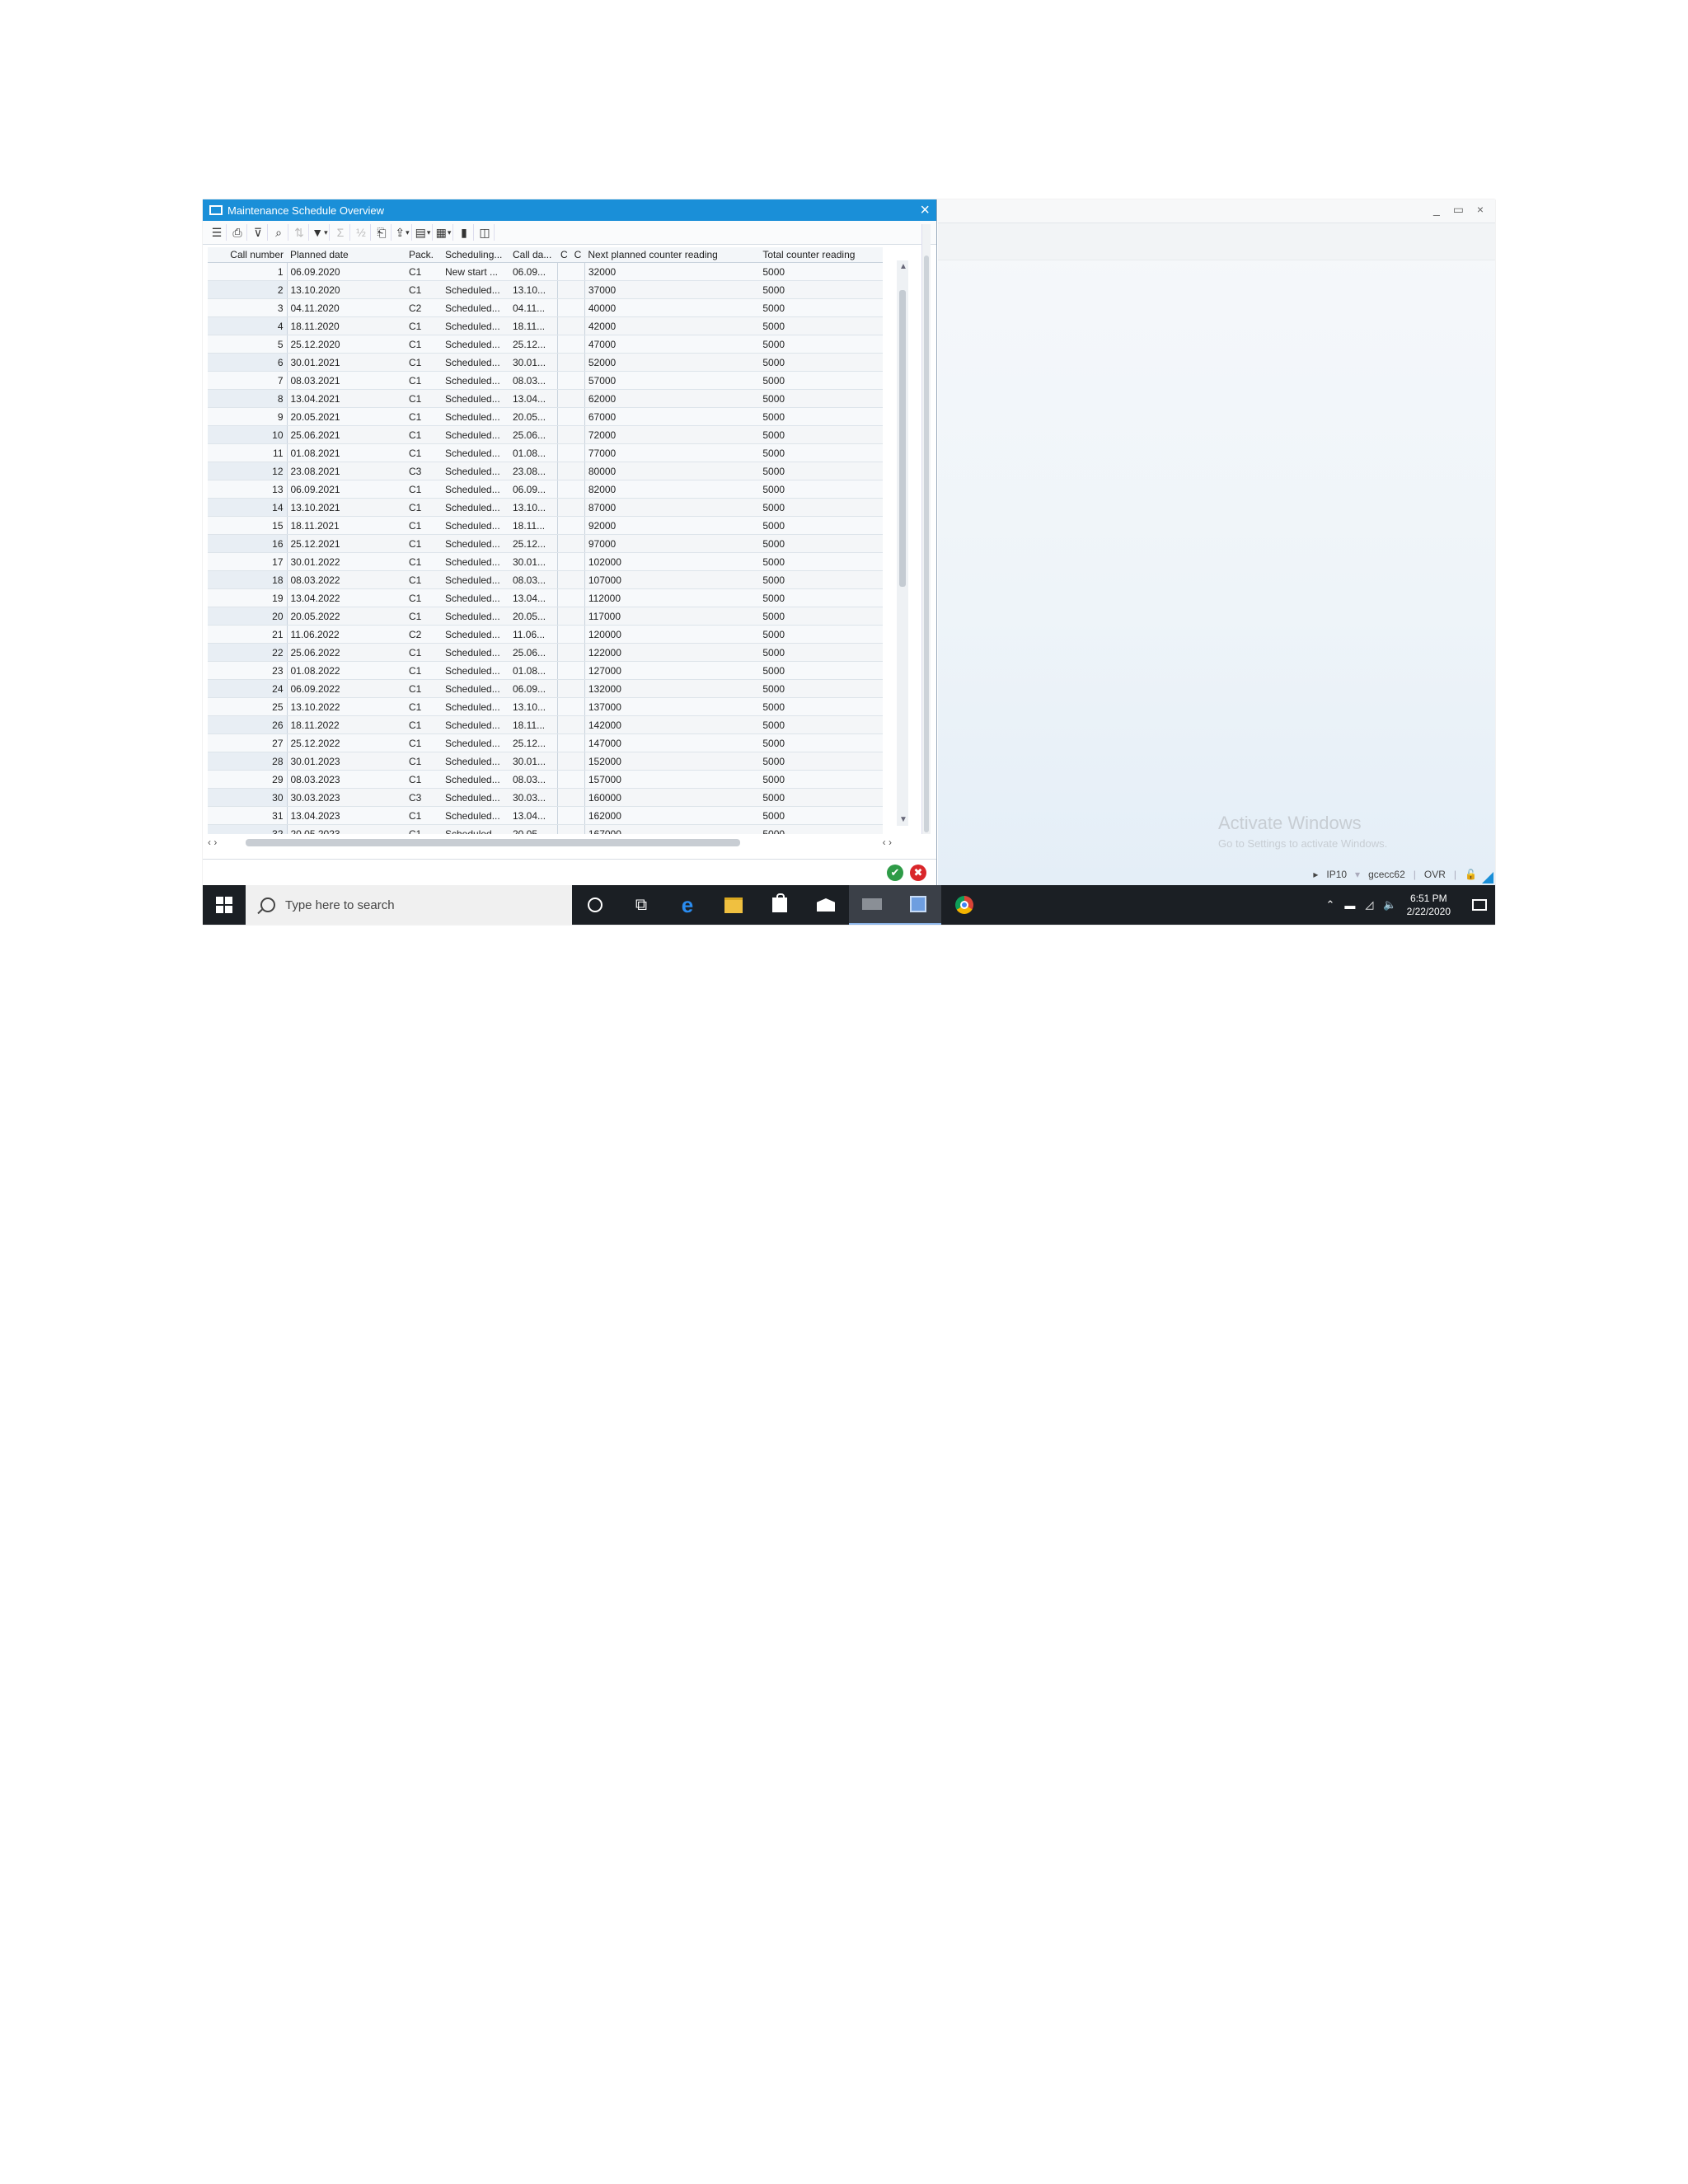 This screenshot has width=1688, height=2184. What do you see at coordinates (888, 842) in the screenshot?
I see `scroll-right-icon: ‹ ›` at bounding box center [888, 842].